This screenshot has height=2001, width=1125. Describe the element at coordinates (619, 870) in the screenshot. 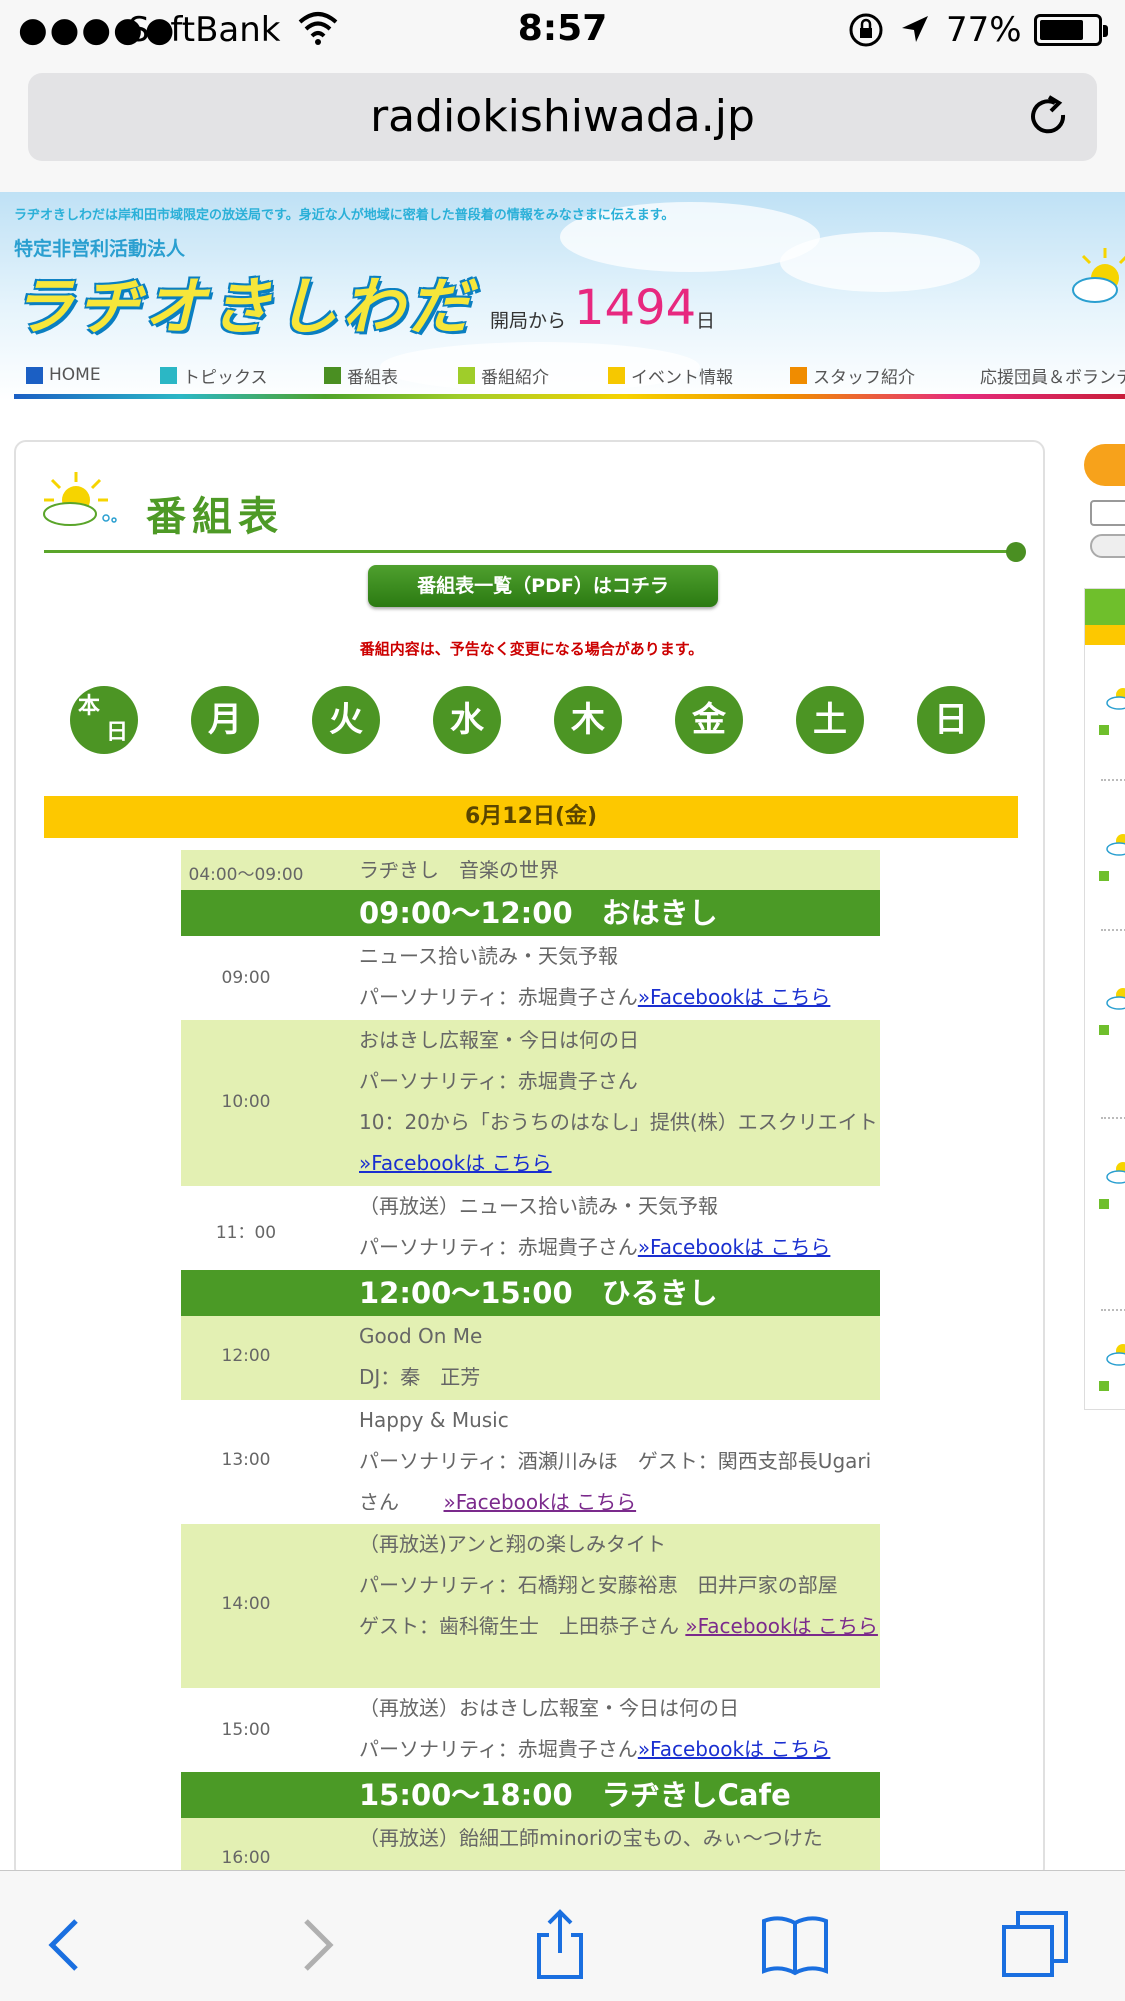

I see `row-description: ラヂきし 音楽の世界` at that location.